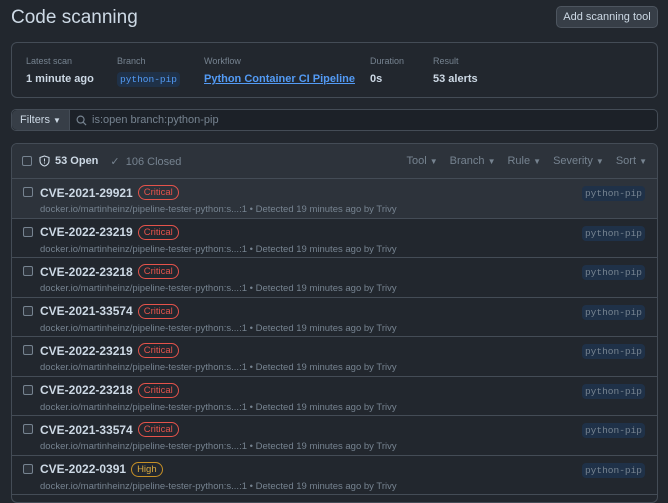 Image resolution: width=668 pixels, height=503 pixels. I want to click on dropdown-label: Tool, so click(416, 161).